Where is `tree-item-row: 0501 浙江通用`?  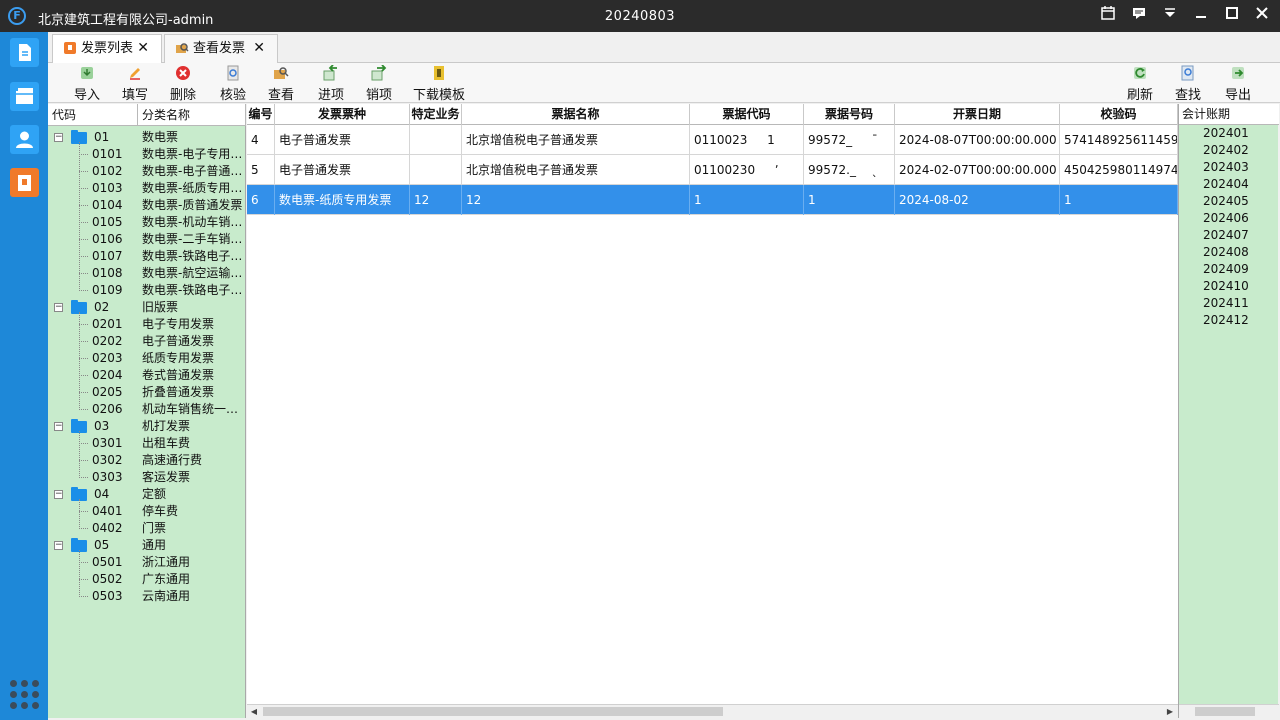 tree-item-row: 0501 浙江通用 is located at coordinates (147, 562).